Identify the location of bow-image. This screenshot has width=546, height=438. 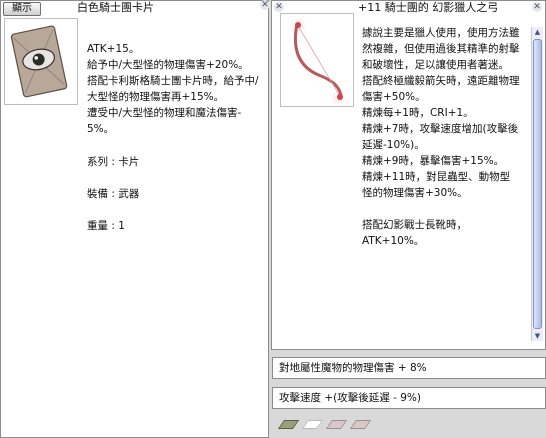
(317, 60).